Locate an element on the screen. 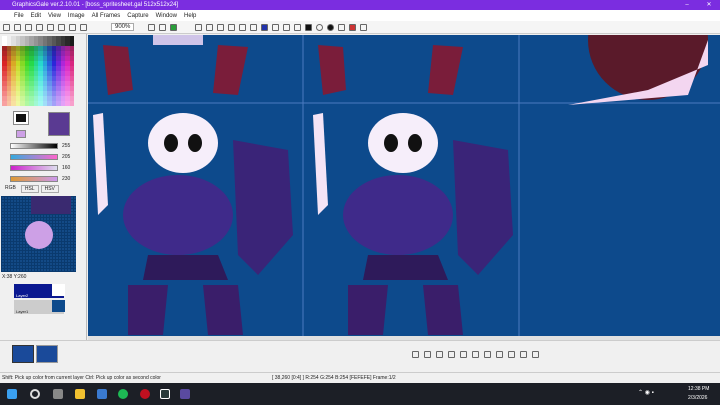 The width and height of the screenshot is (720, 405). open-icon is located at coordinates (17, 27).